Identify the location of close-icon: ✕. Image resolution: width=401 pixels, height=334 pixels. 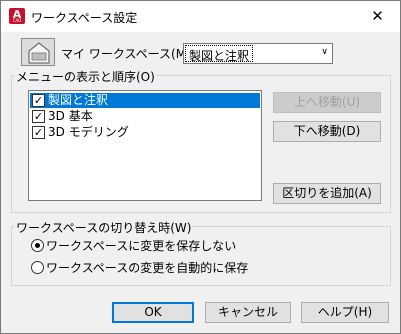
(377, 16).